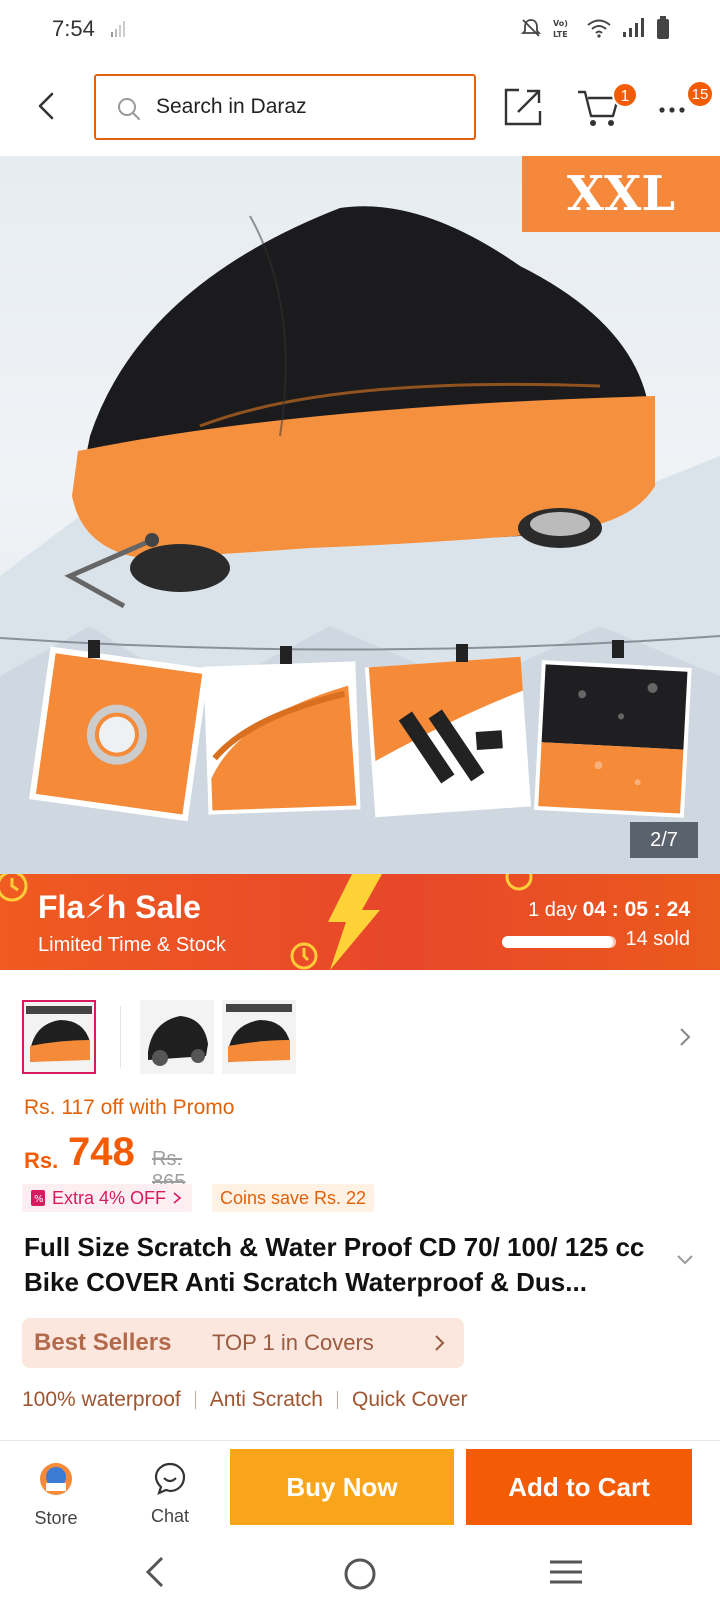 Image resolution: width=720 pixels, height=1612 pixels. What do you see at coordinates (531, 28) in the screenshot?
I see `mute-icon` at bounding box center [531, 28].